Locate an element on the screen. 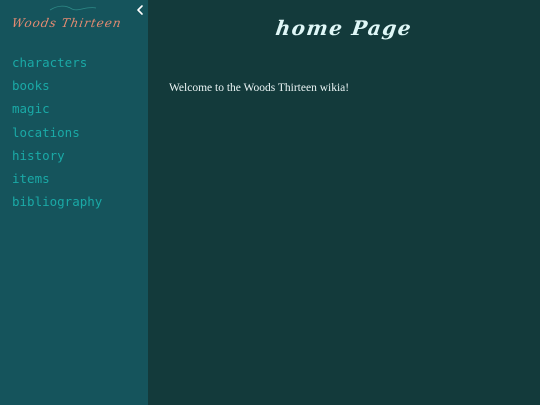  sidebar-item-items: items is located at coordinates (57, 178).